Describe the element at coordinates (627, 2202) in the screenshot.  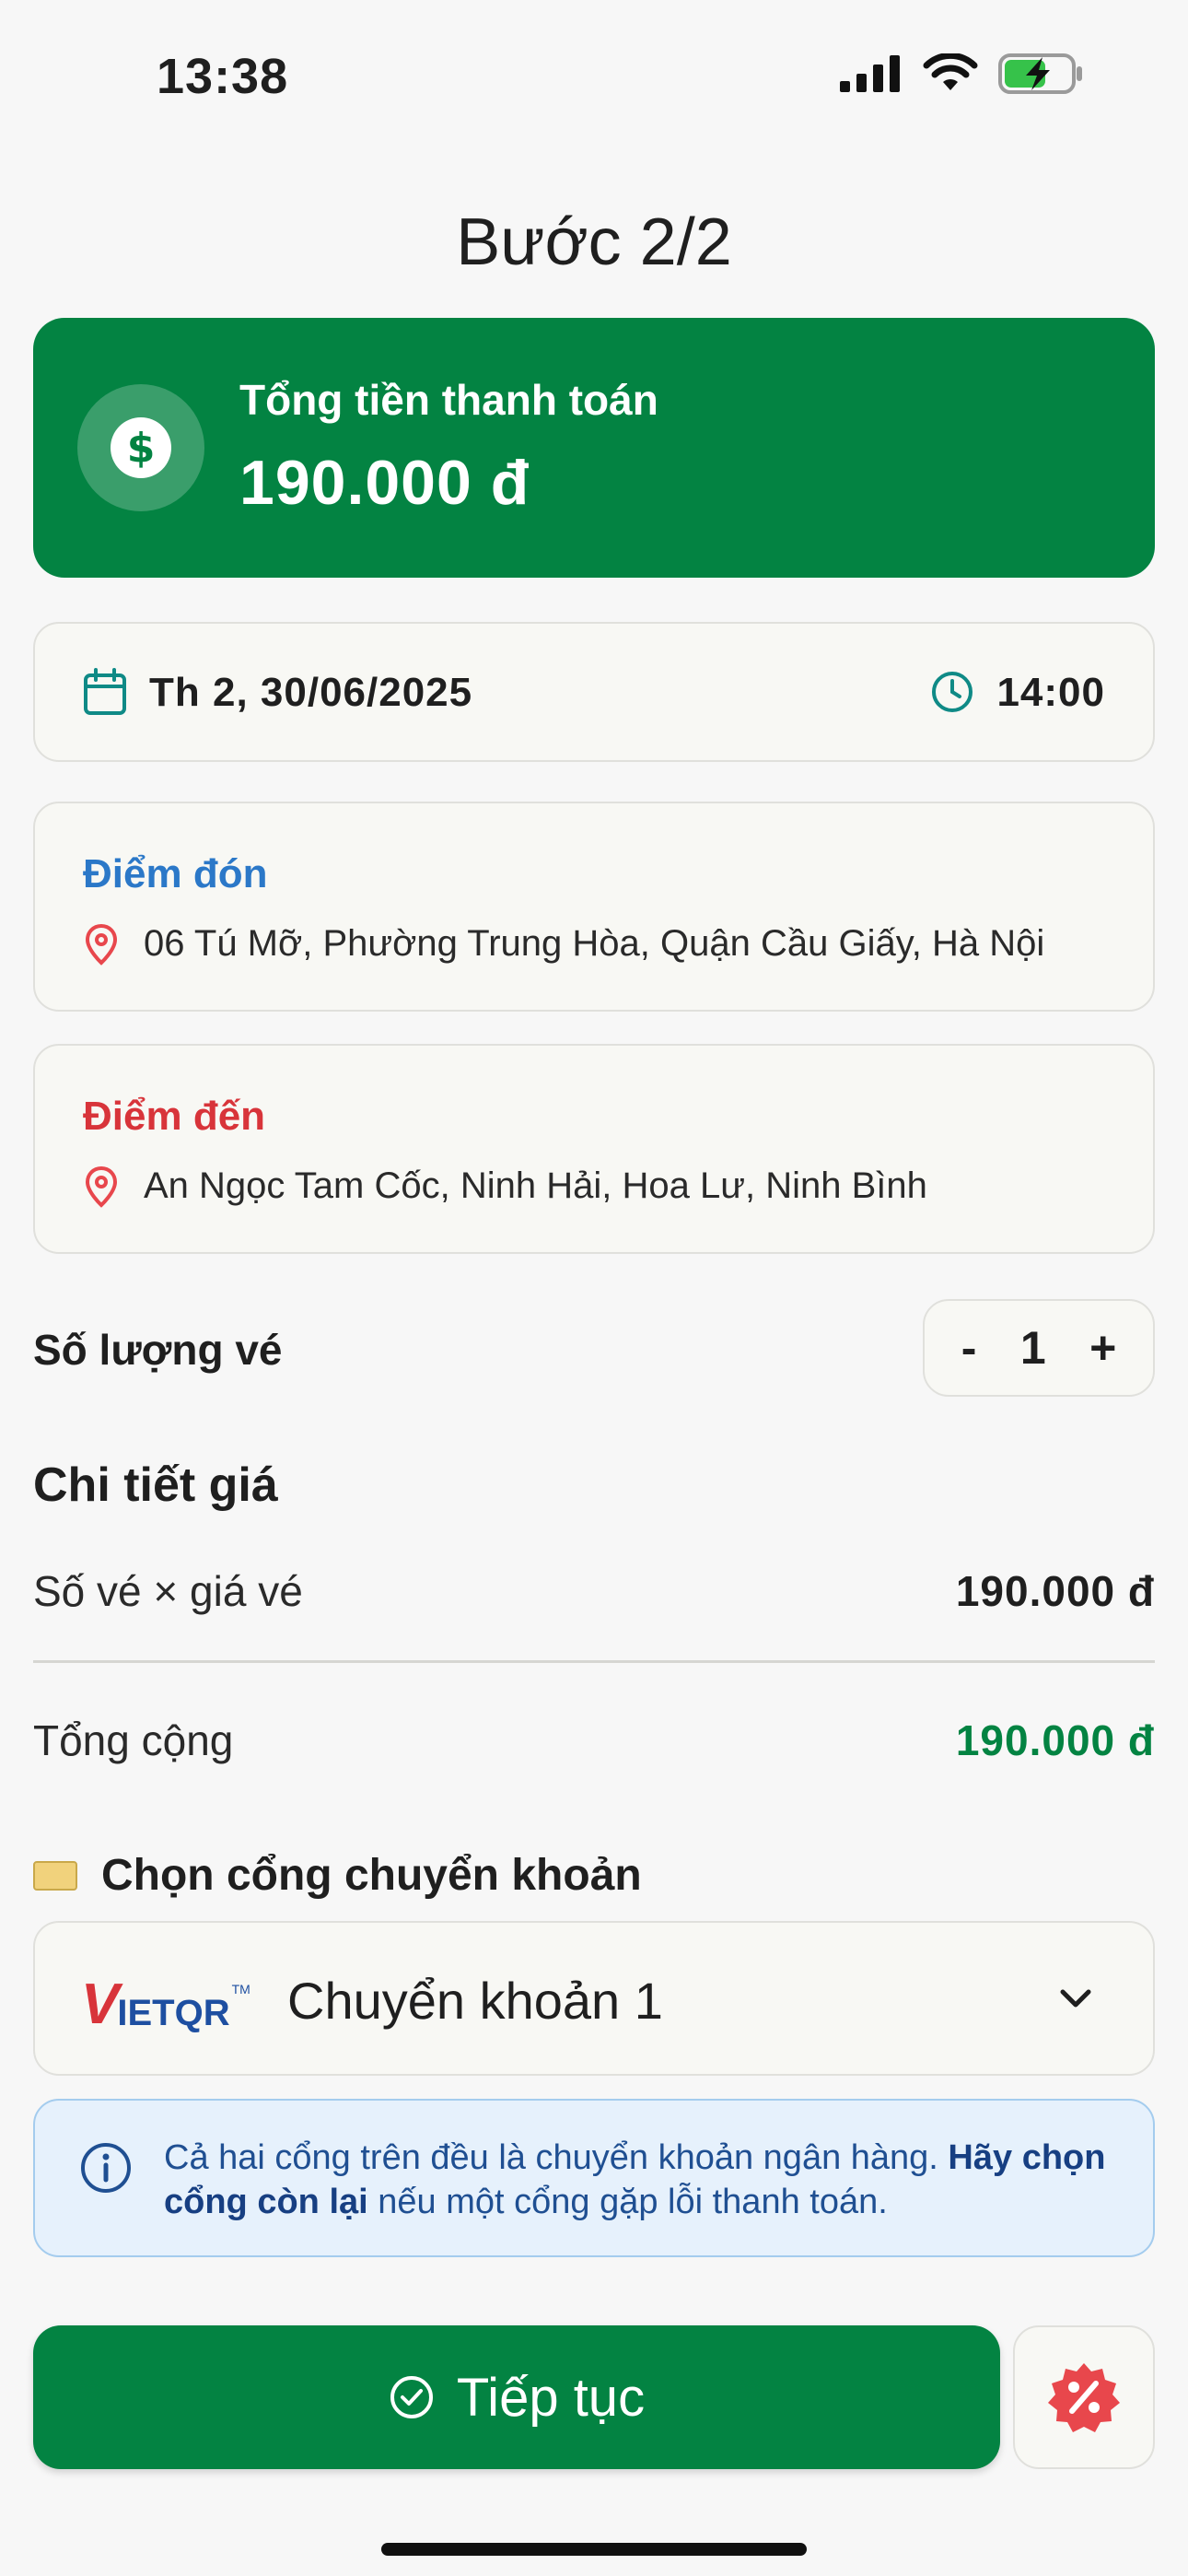
I see `info-text-part: nếu một cổng gặp lỗi thanh toán.` at that location.